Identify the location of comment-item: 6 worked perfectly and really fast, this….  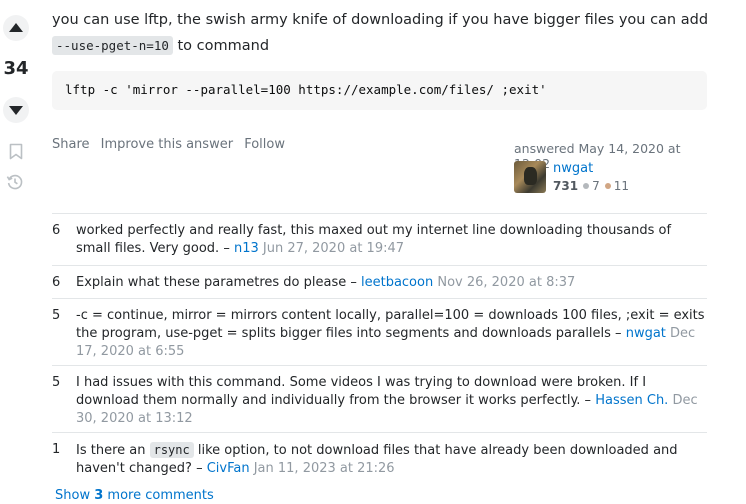
(379, 239).